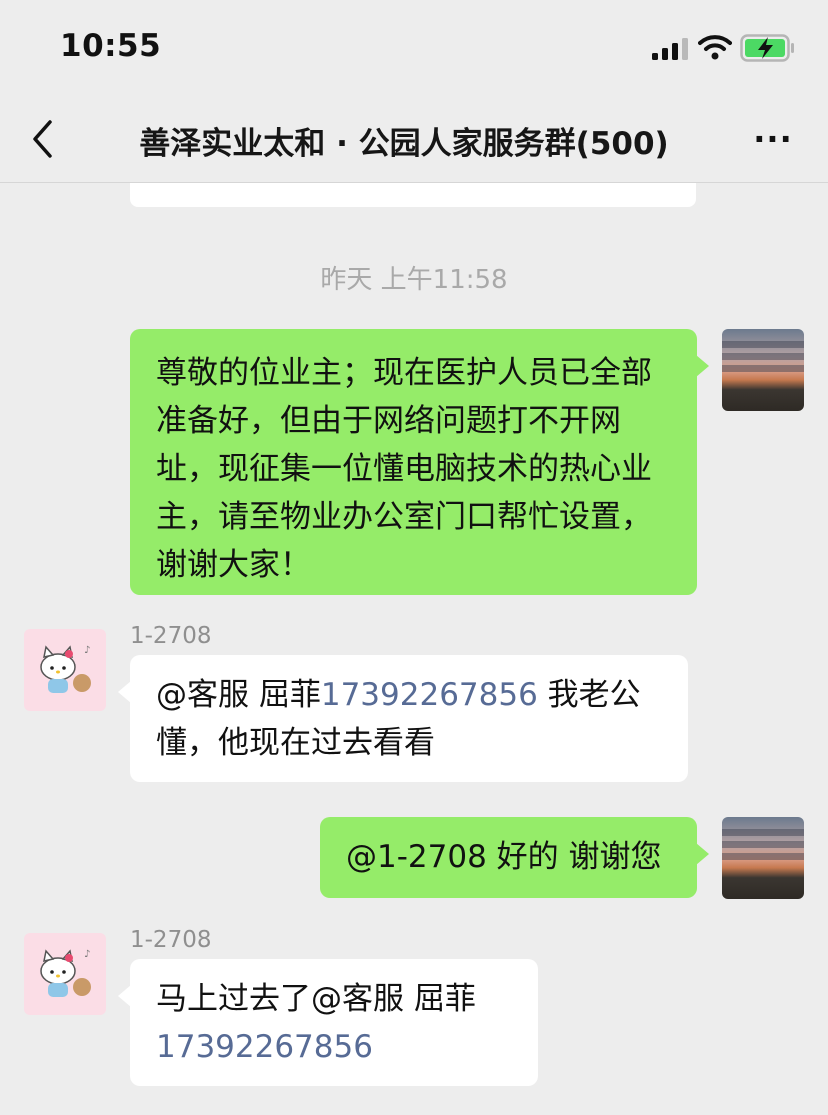  Describe the element at coordinates (404, 144) in the screenshot. I see `chat-title: 善泽实业太和 · 公园人家服务群(500)` at that location.